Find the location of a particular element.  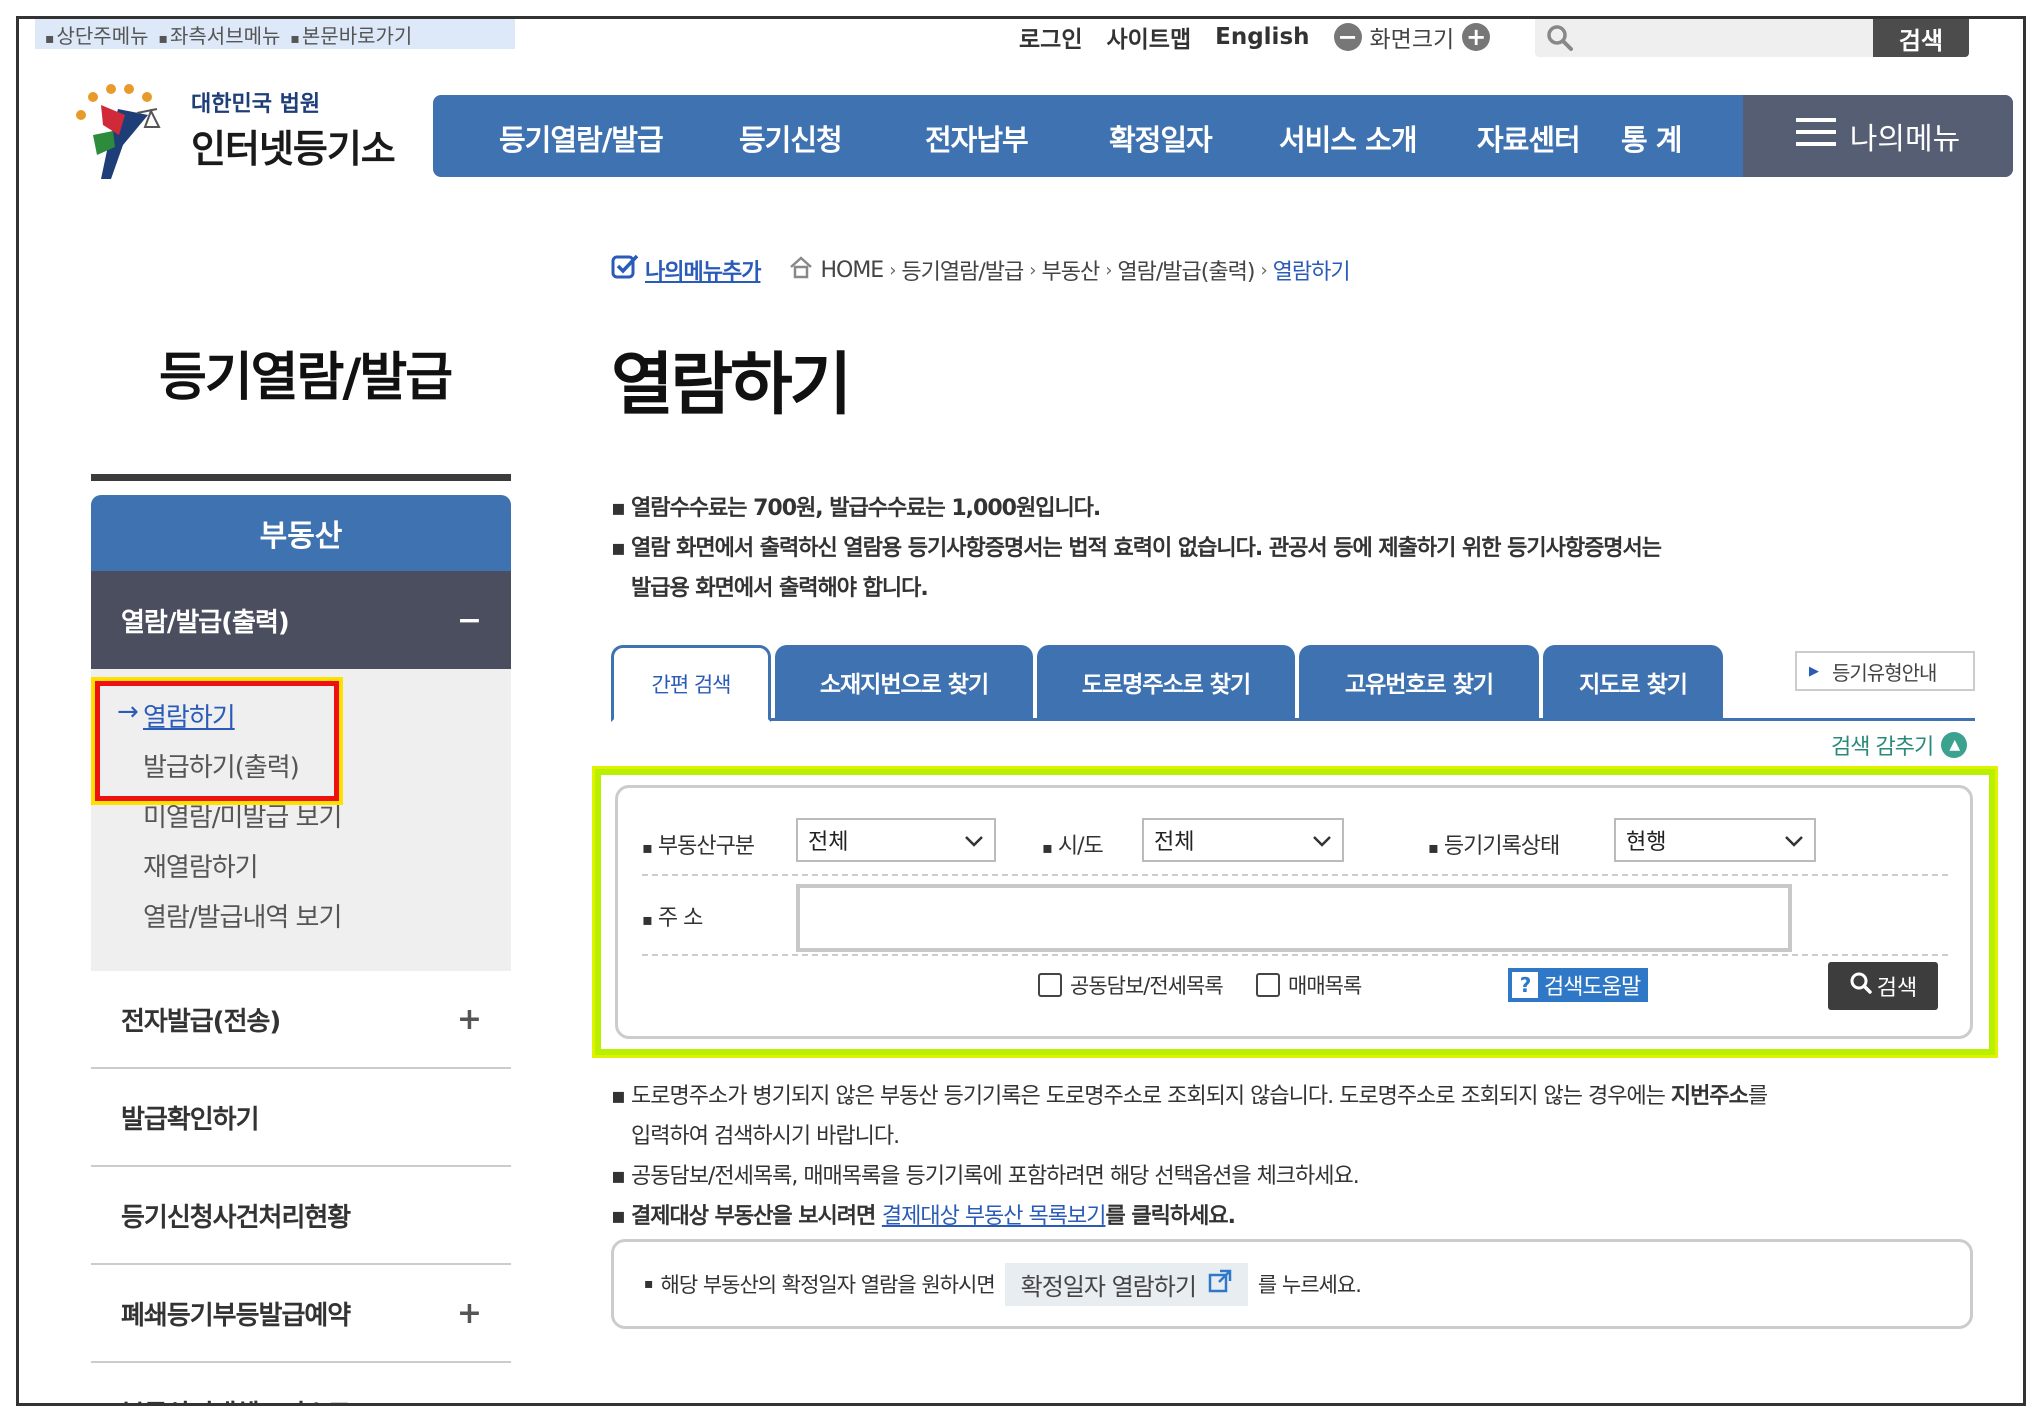

type-guide-label: 등기유형안내 is located at coordinates (1884, 672).